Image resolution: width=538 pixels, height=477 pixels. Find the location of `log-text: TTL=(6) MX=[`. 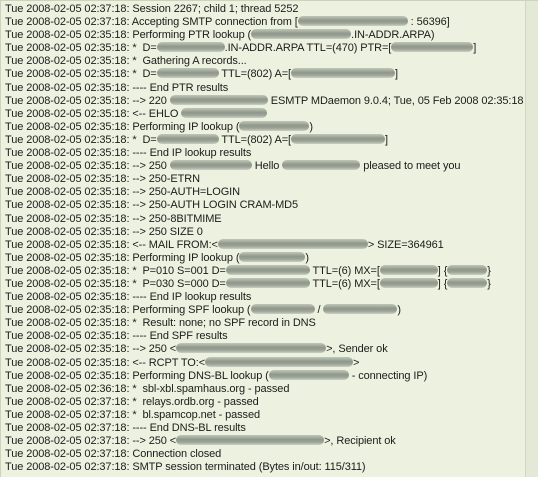

log-text: TTL=(6) MX=[ is located at coordinates (344, 283).